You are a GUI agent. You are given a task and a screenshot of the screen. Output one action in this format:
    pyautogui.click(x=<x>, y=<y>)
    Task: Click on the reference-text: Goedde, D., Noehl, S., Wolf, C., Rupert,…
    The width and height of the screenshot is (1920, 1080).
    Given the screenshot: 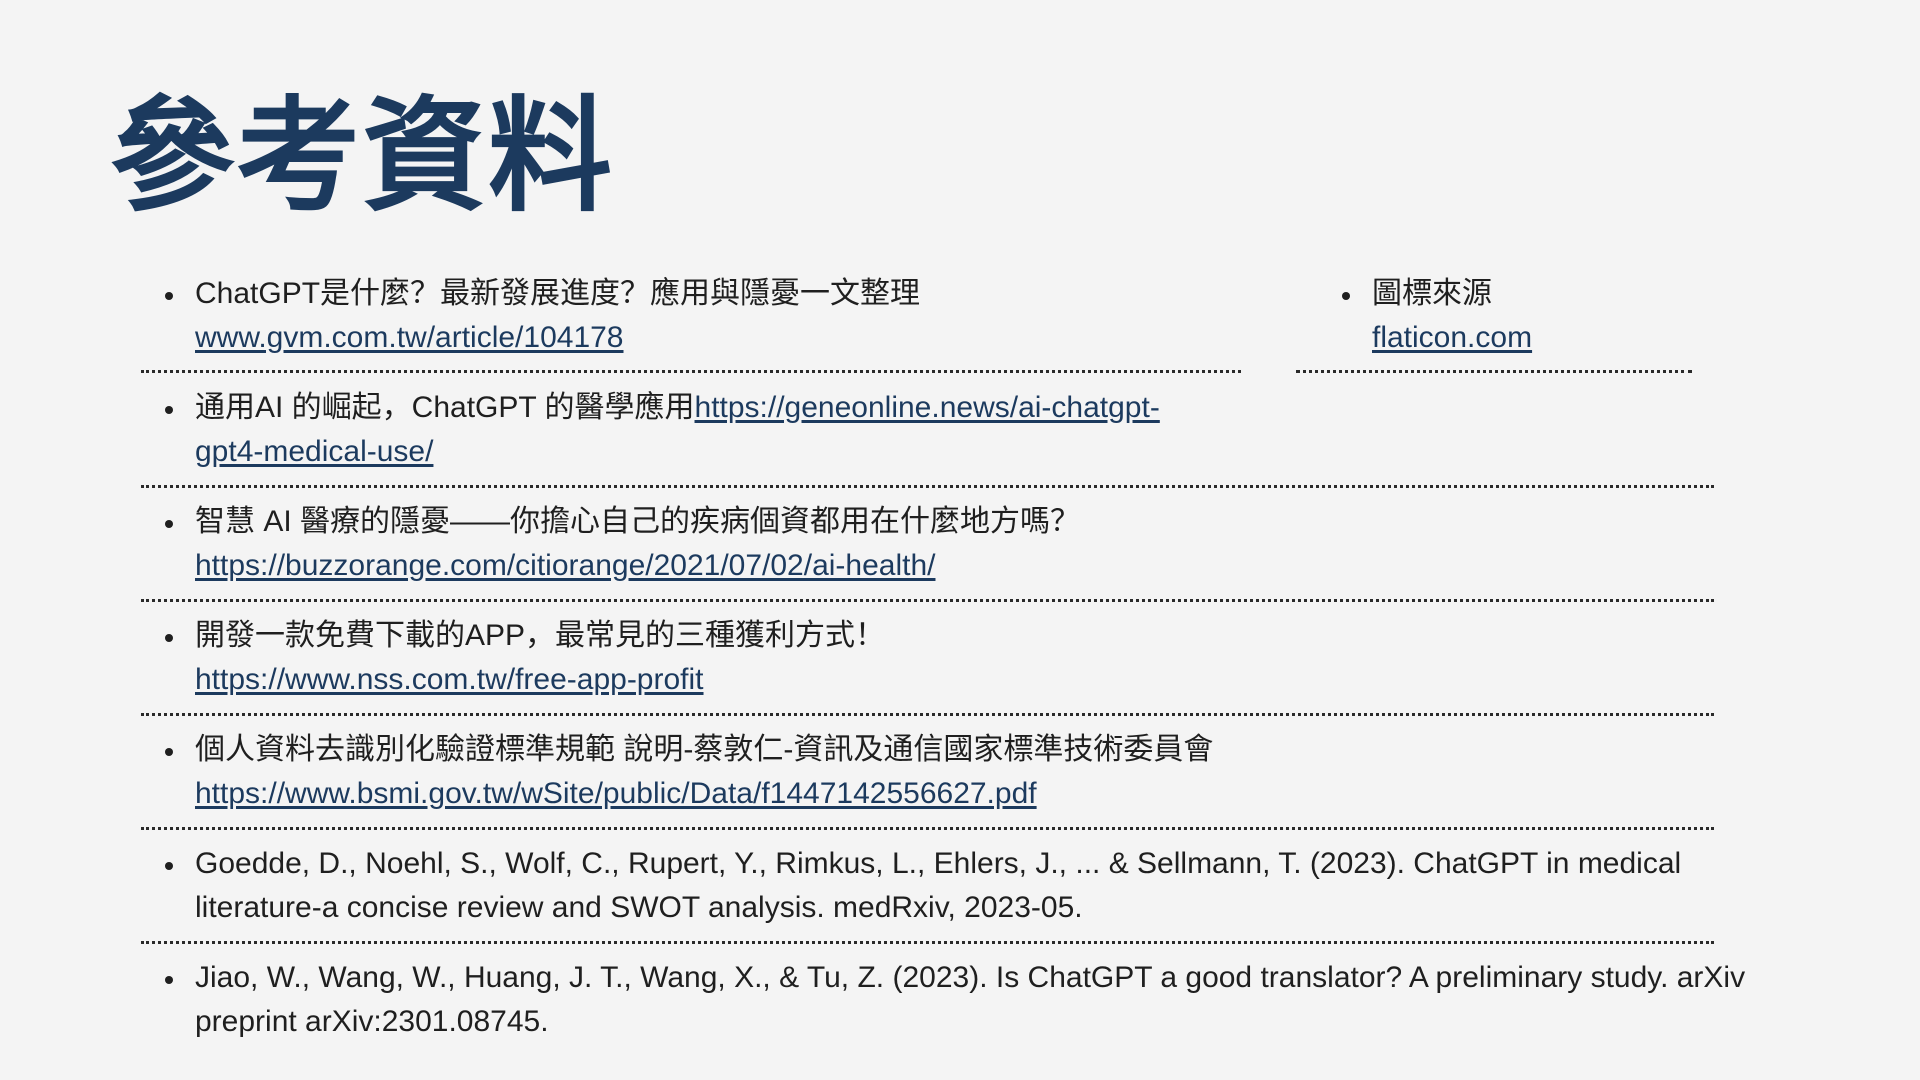 What is the action you would take?
    pyautogui.click(x=938, y=863)
    